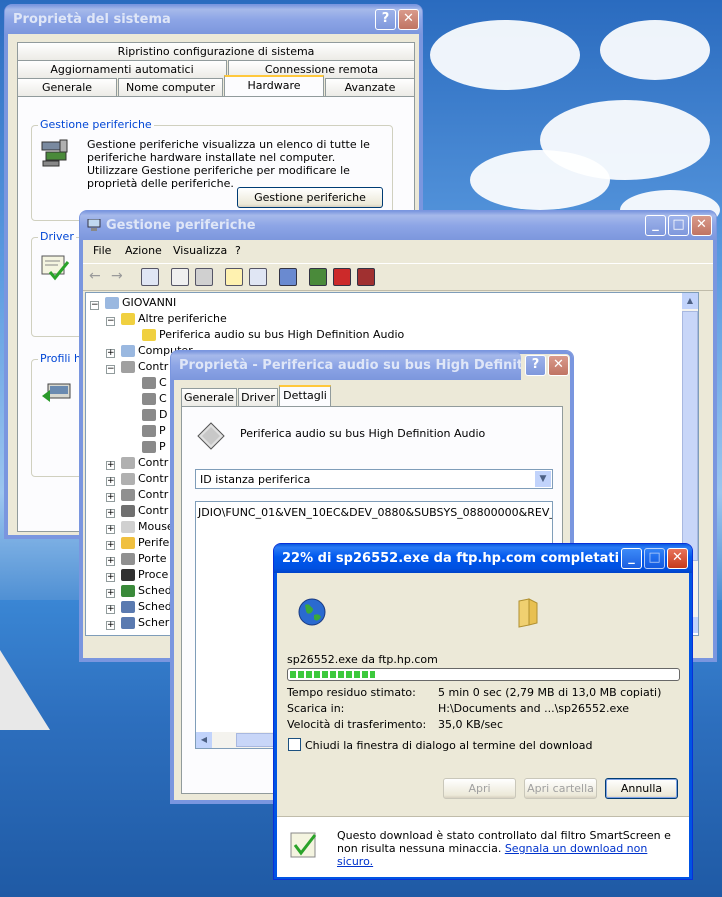 The height and width of the screenshot is (897, 722). Describe the element at coordinates (274, 85) in the screenshot. I see `tab-hardware: Hardware` at that location.